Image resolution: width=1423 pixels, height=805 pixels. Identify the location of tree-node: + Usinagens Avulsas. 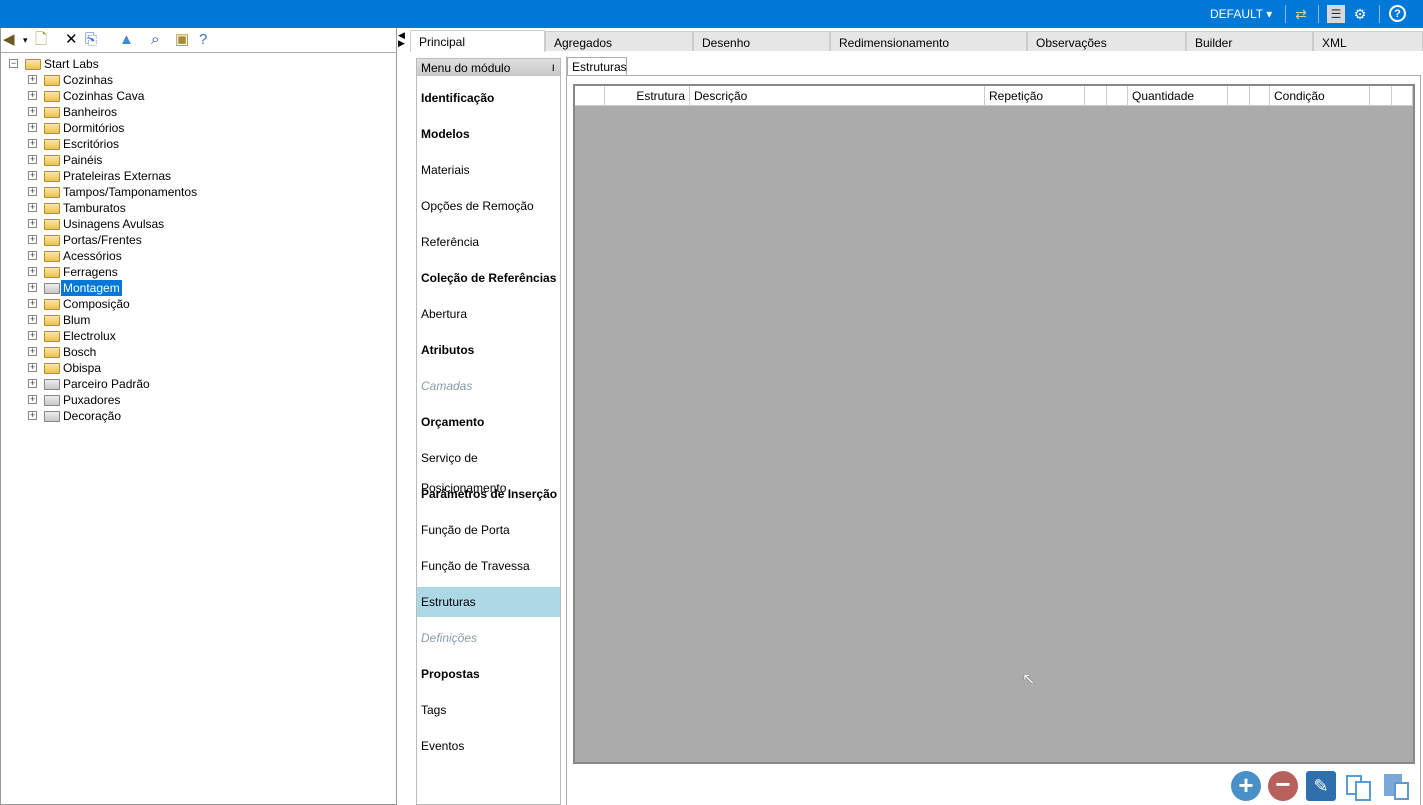
(128, 224).